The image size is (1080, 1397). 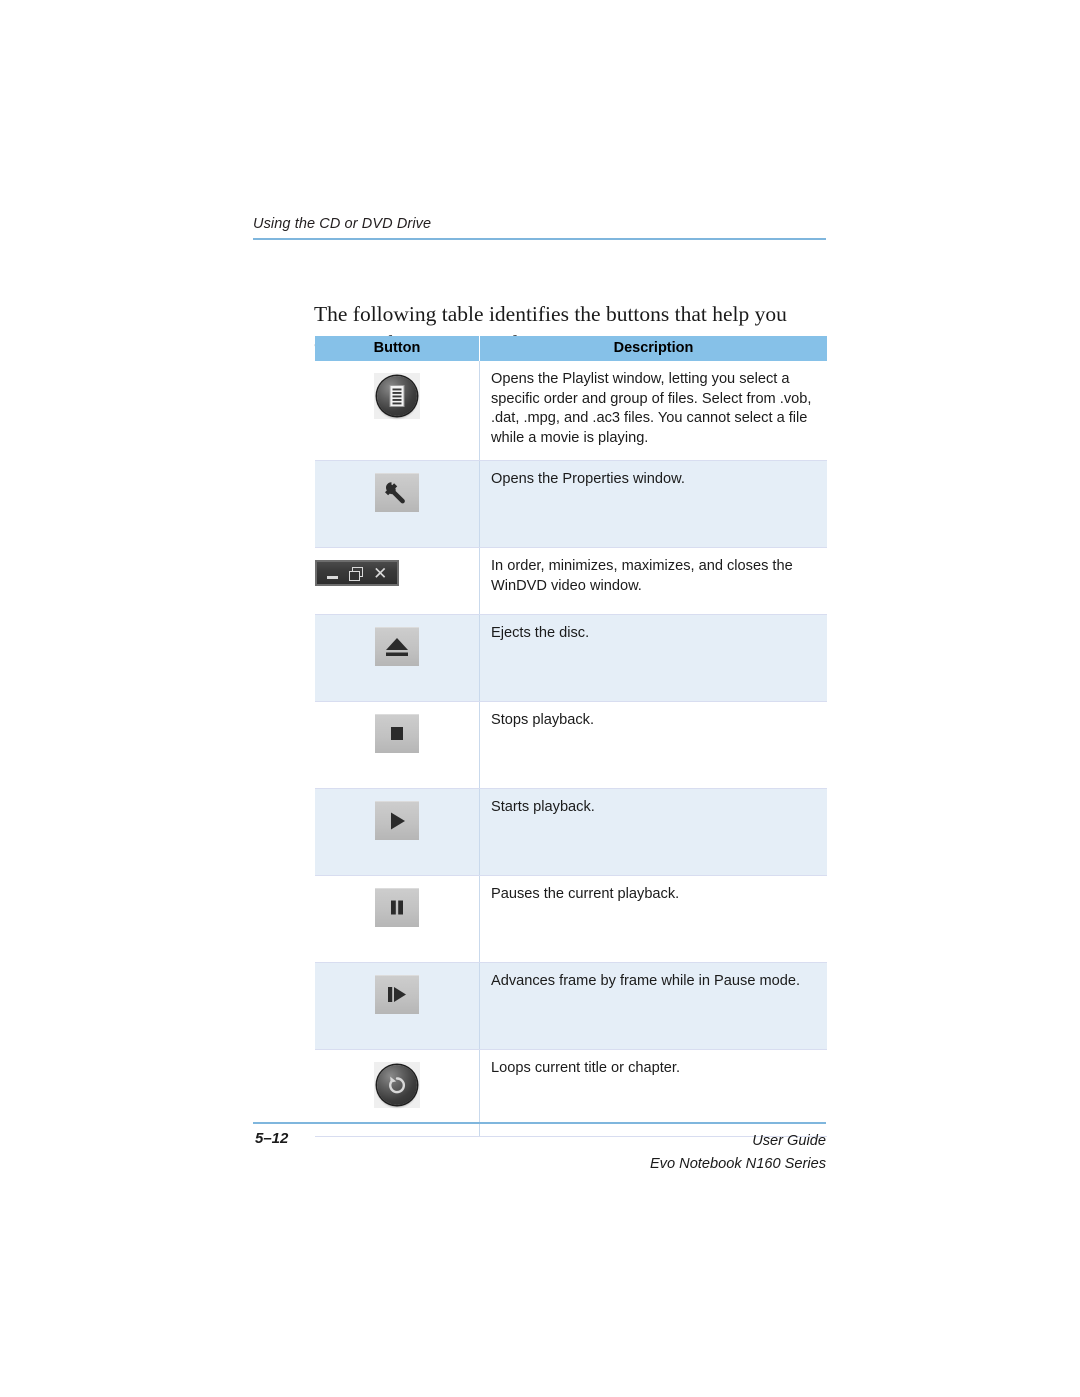 What do you see at coordinates (653, 745) in the screenshot?
I see `description-cell: Stops playback.` at bounding box center [653, 745].